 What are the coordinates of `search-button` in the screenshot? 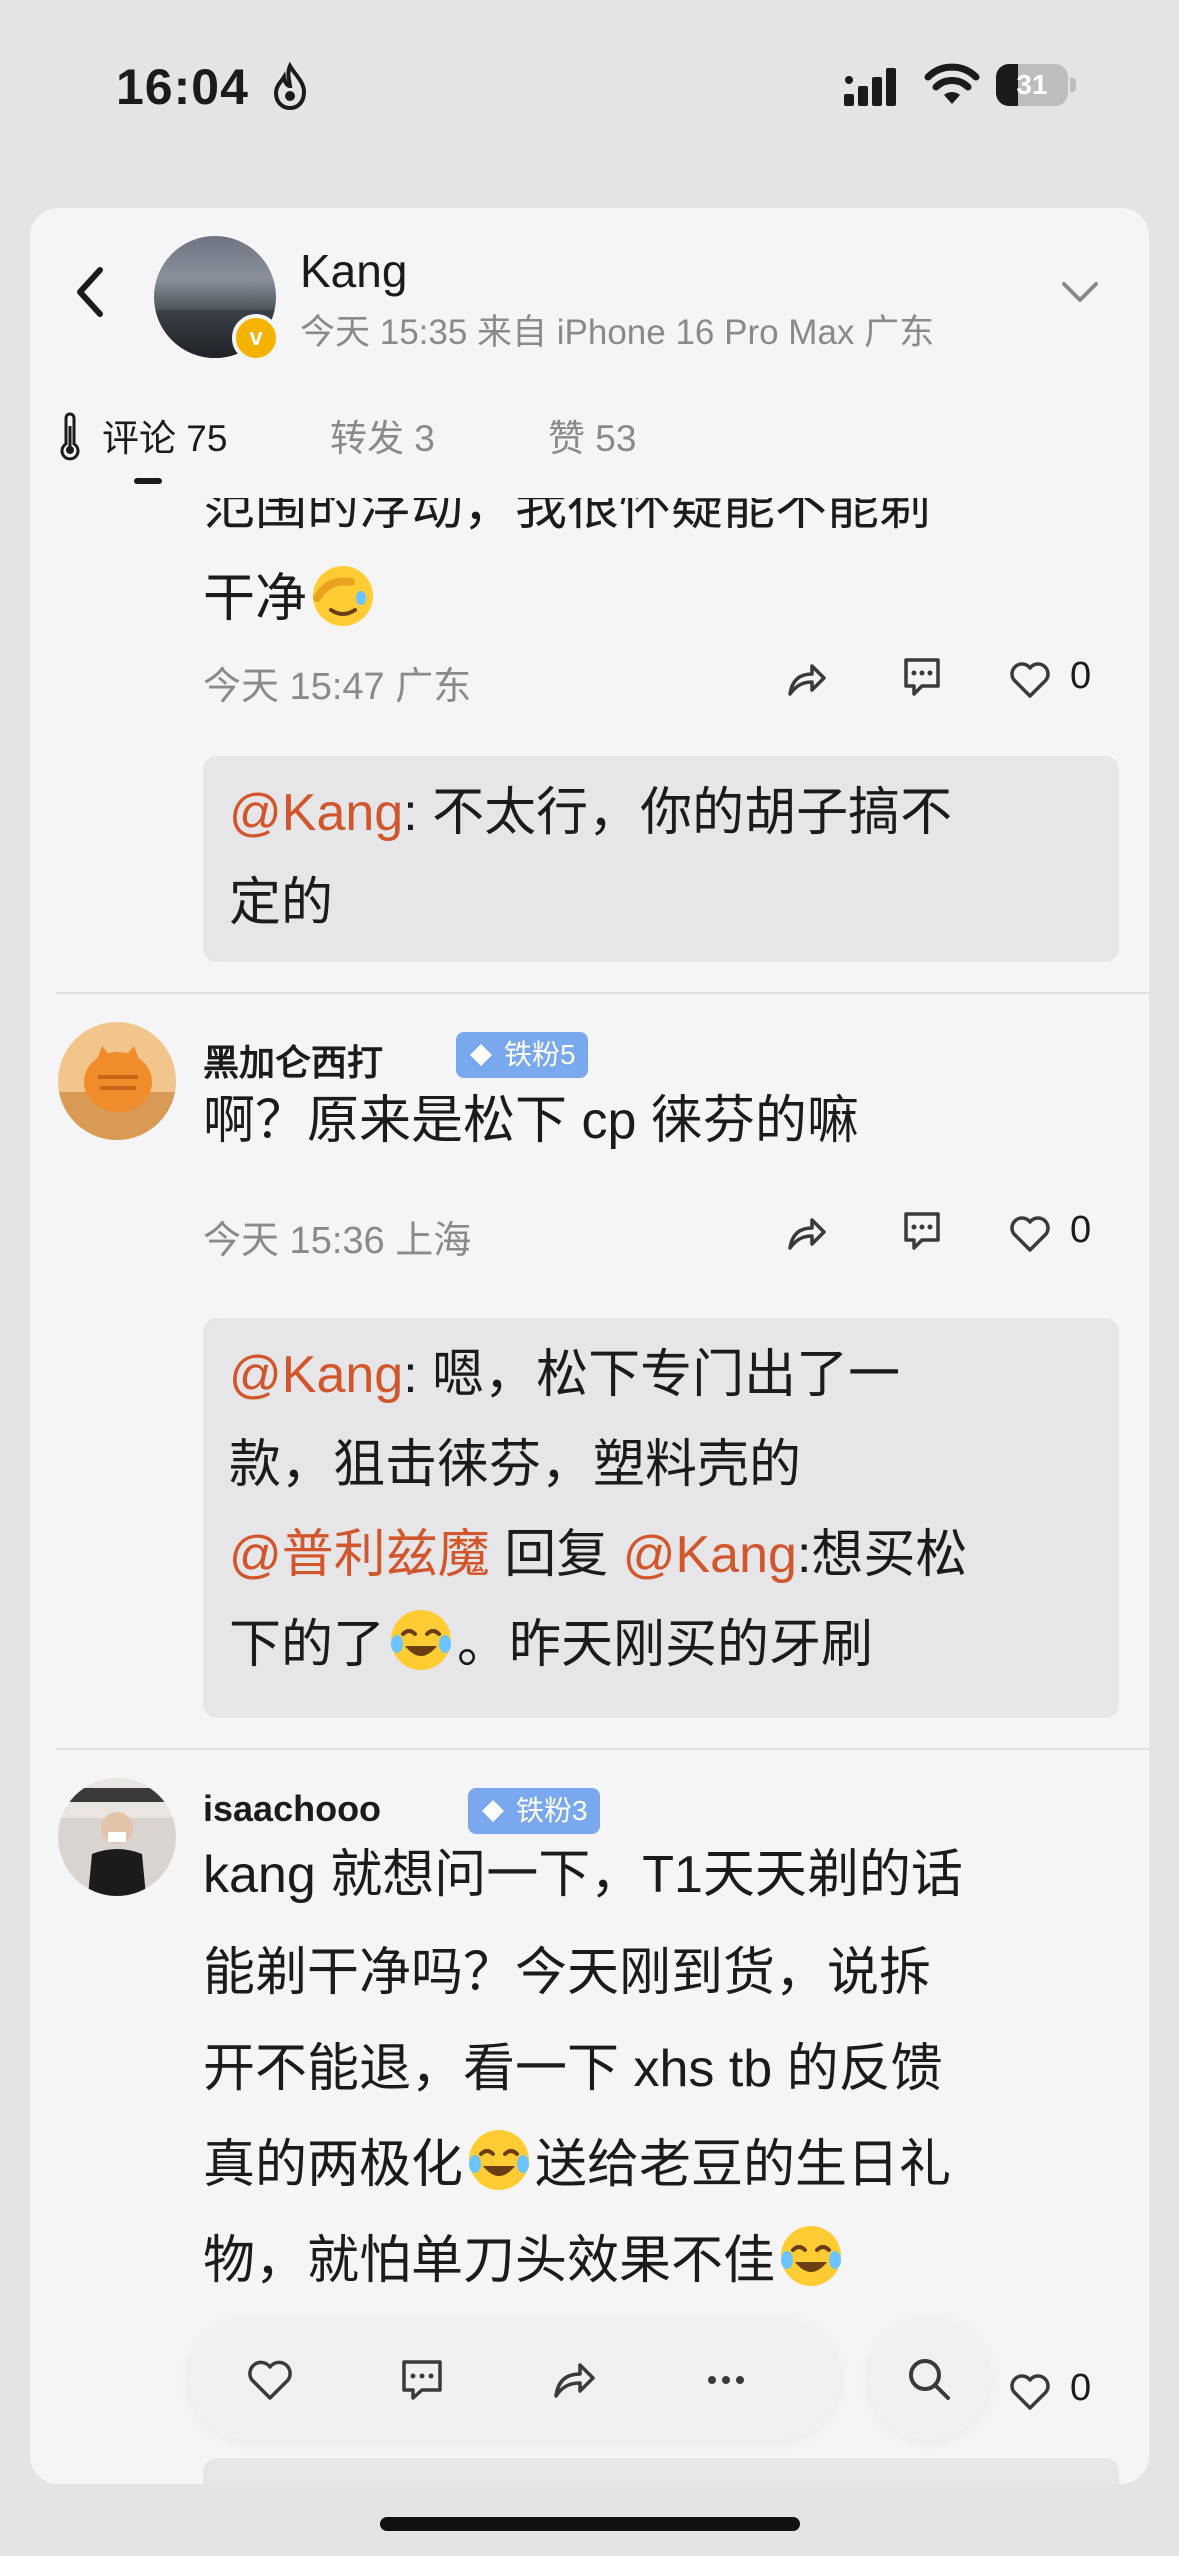 It's located at (929, 2379).